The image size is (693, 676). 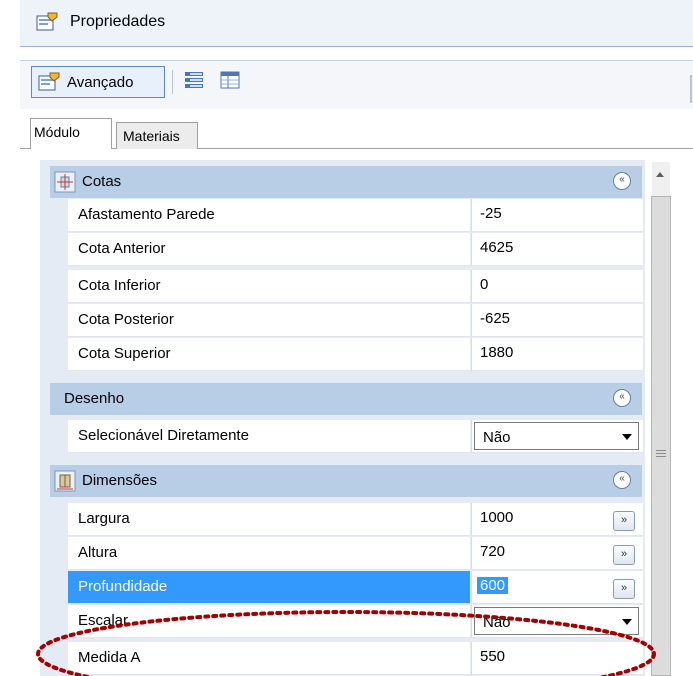 I want to click on property-name: Medida A, so click(x=109, y=657).